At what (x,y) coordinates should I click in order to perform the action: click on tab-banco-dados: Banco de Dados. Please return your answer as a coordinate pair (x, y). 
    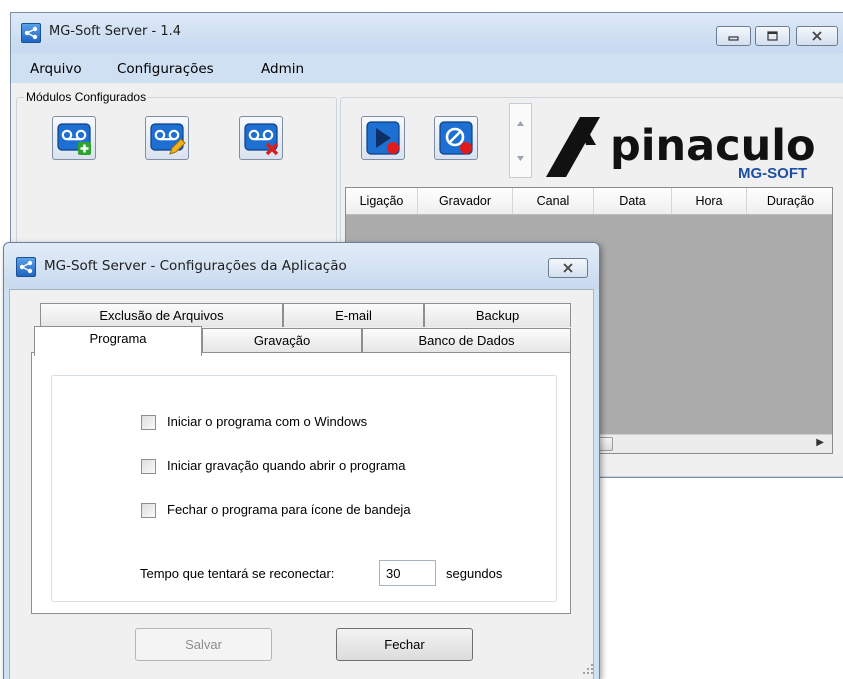
    Looking at the image, I should click on (466, 340).